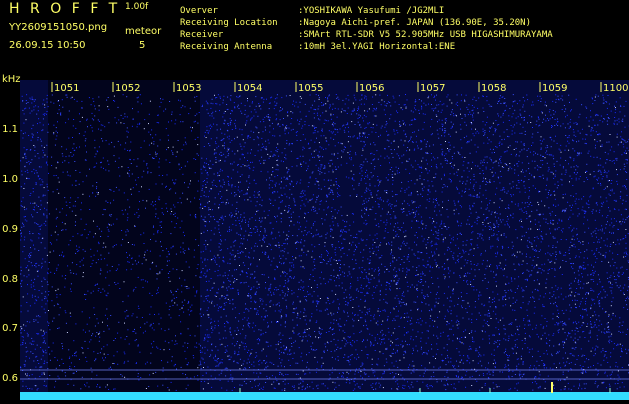  Describe the element at coordinates (310, 88) in the screenshot. I see `x-tick-label: 1055` at that location.